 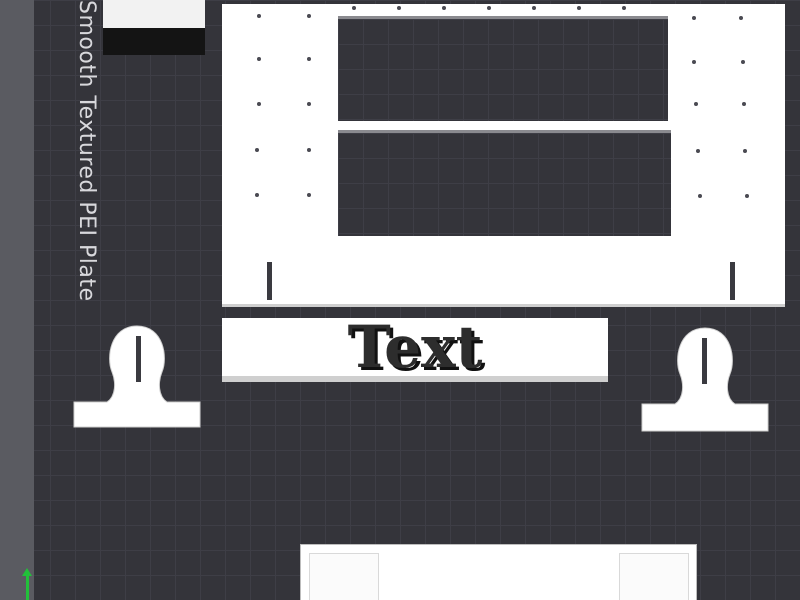 I want to click on viewport-left-edge, so click(x=17, y=300).